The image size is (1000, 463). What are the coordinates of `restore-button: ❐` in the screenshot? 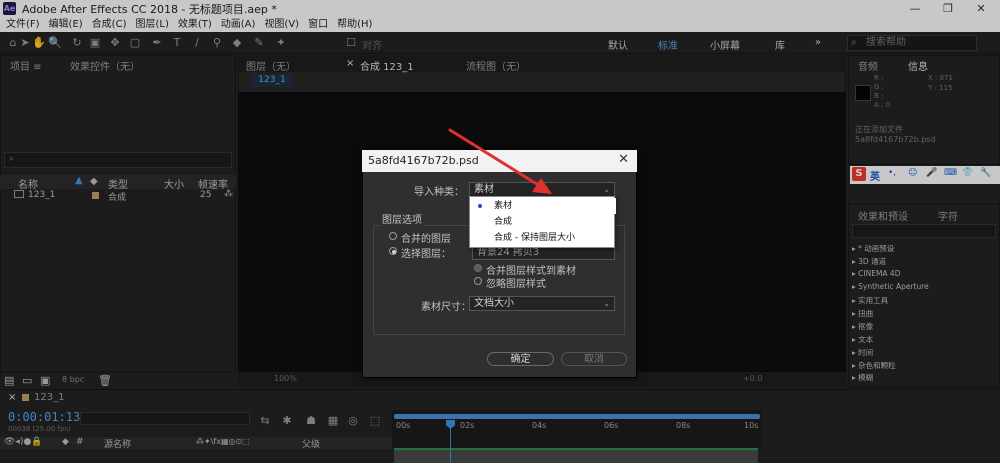 It's located at (948, 8).